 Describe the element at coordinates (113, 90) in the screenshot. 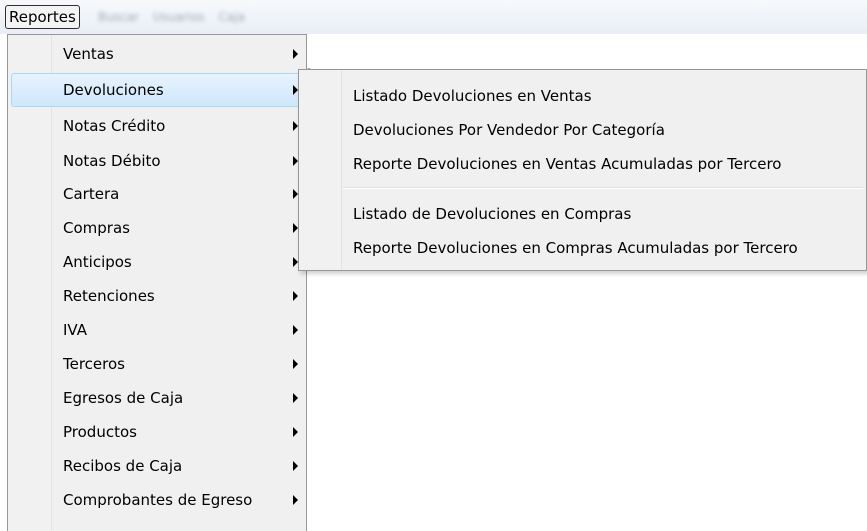

I see `menu-item-label: Devoluciones` at that location.